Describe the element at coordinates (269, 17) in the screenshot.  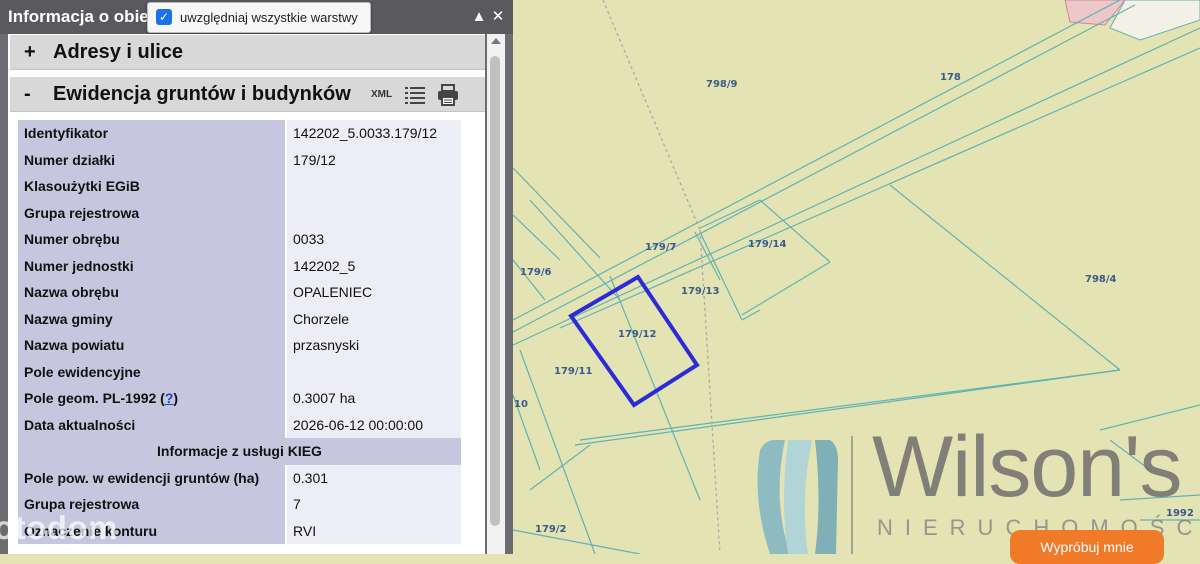
I see `layers-checkbox-label: uwzględniaj wszystkie warstwy` at that location.